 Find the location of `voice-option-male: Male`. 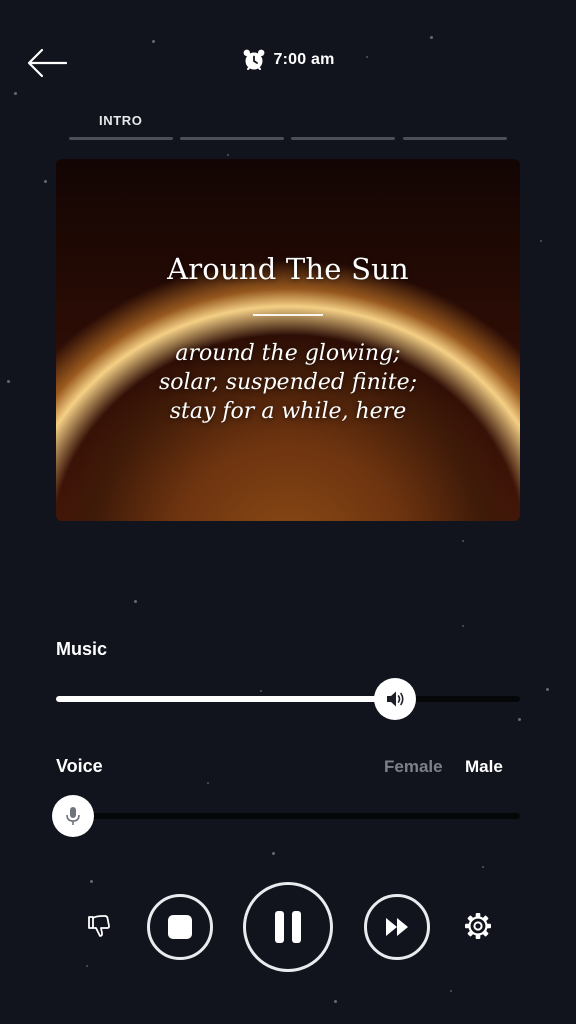

voice-option-male: Male is located at coordinates (484, 767).